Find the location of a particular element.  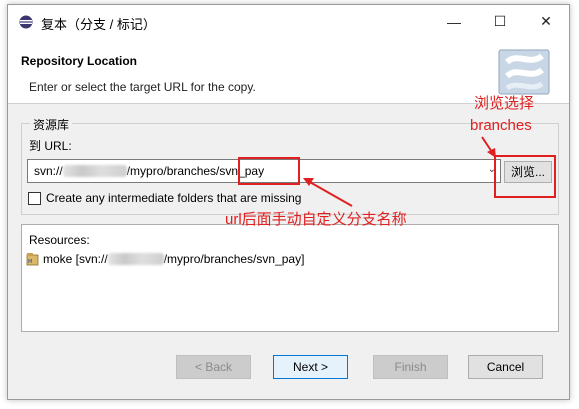

url-branch-highlight is located at coordinates (269, 171).